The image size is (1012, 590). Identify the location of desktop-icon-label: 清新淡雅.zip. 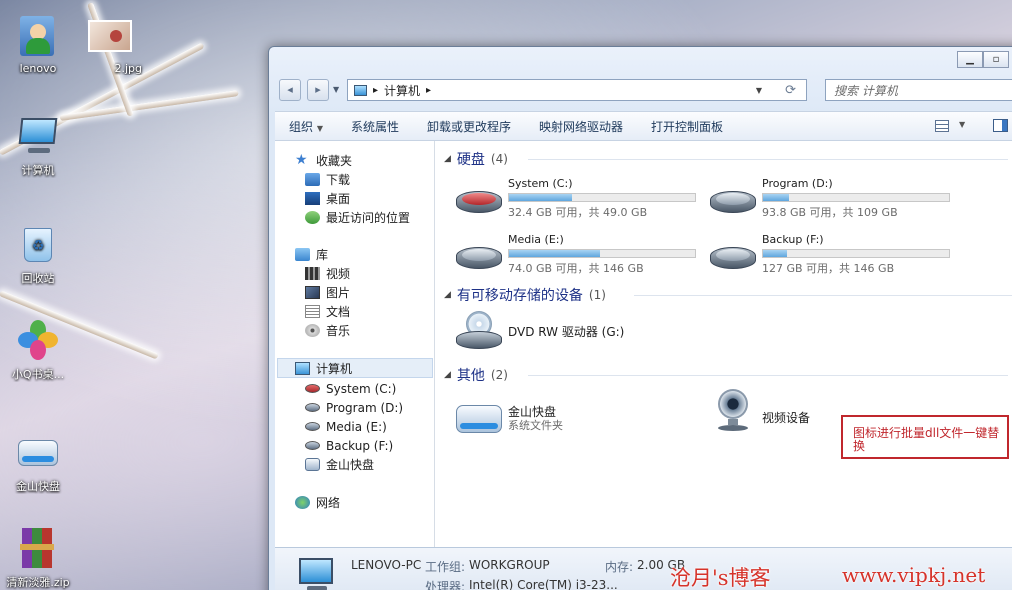
(38, 582).